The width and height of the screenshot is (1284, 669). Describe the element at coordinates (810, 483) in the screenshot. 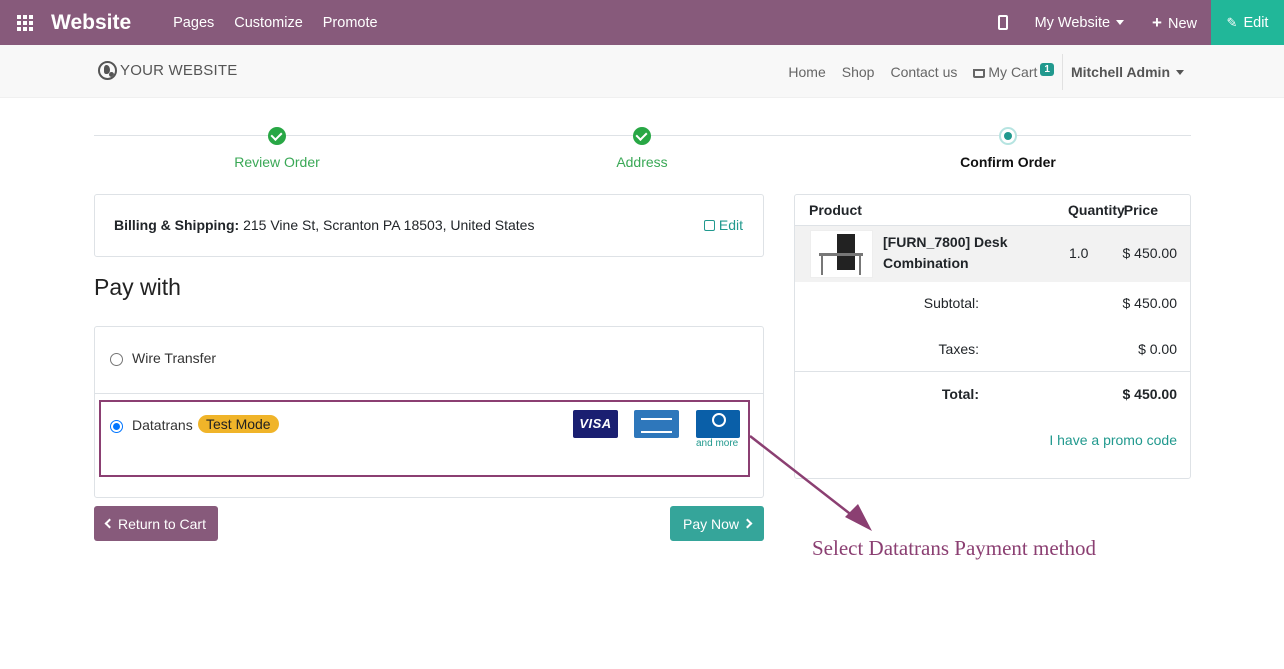

I see `annotation-arrow` at that location.